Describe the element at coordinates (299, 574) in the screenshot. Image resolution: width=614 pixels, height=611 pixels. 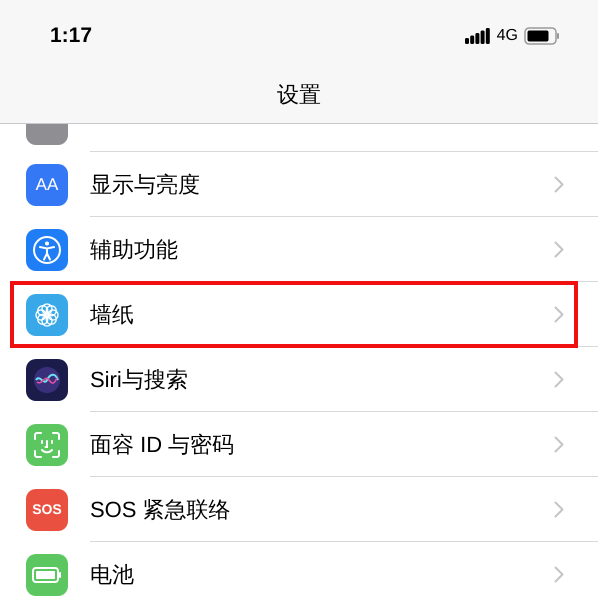
I see `settings-row: 电池` at that location.